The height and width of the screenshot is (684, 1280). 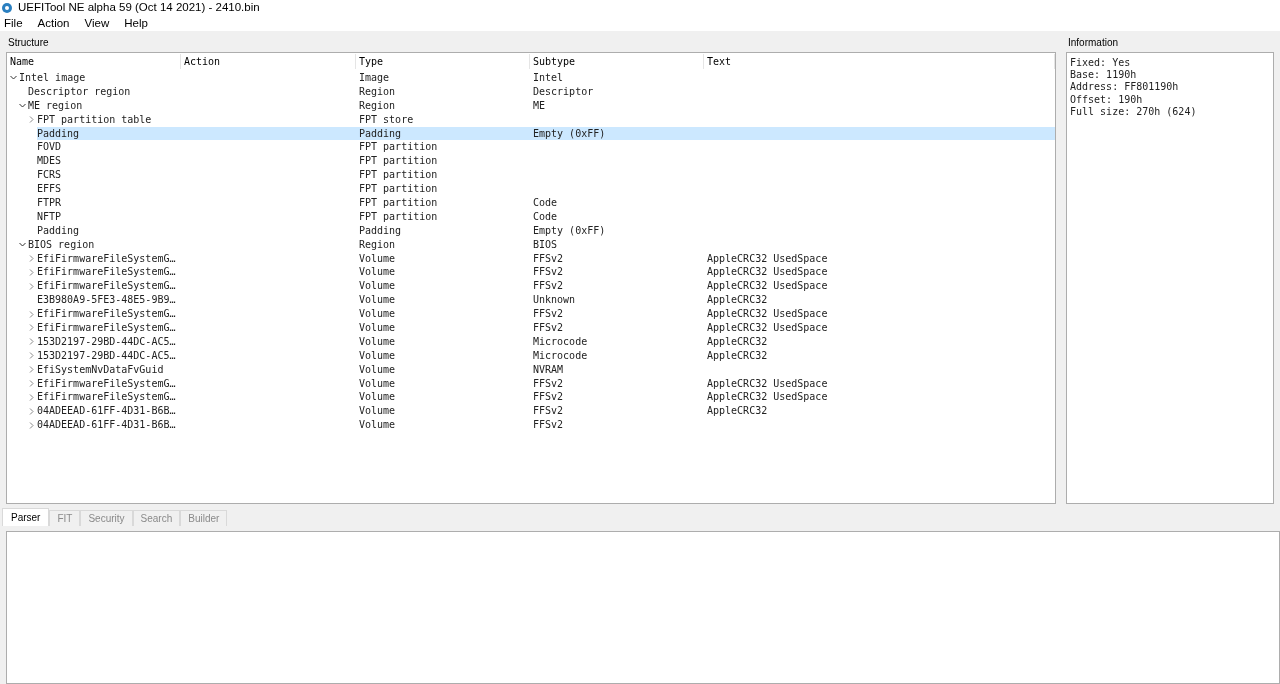 What do you see at coordinates (1101, 63) in the screenshot?
I see `info-line: Fixed: Yes` at bounding box center [1101, 63].